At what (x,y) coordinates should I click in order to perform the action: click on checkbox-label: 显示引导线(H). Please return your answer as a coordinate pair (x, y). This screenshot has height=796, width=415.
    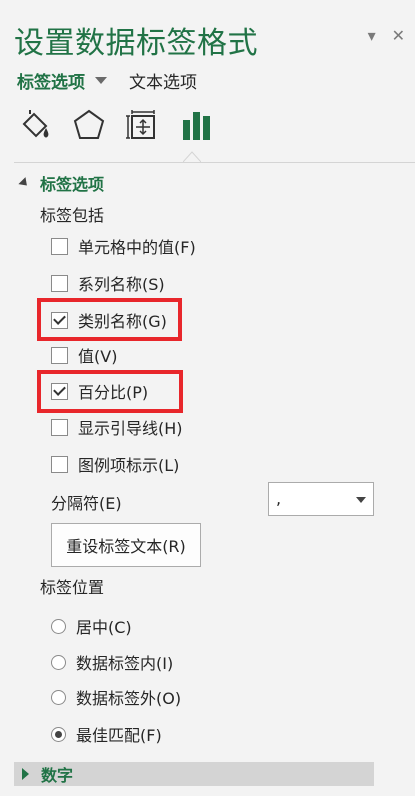
    Looking at the image, I should click on (130, 428).